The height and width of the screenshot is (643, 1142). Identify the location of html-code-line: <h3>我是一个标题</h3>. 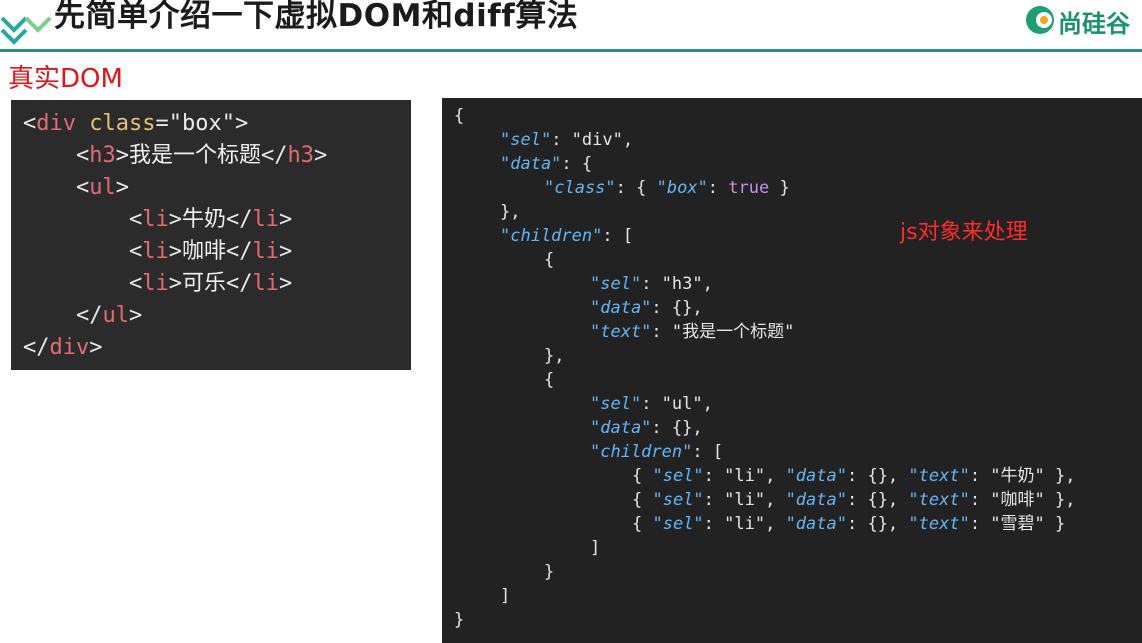
(201, 155).